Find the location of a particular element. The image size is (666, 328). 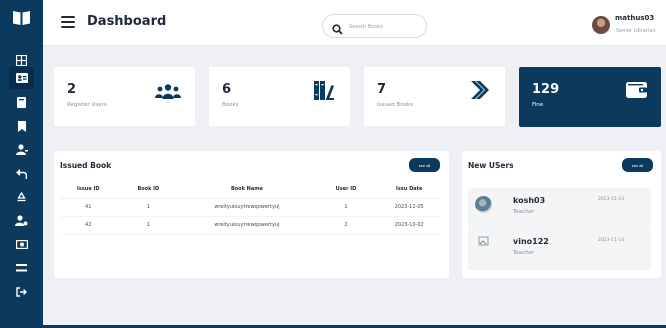

money-icon is located at coordinates (21, 244).